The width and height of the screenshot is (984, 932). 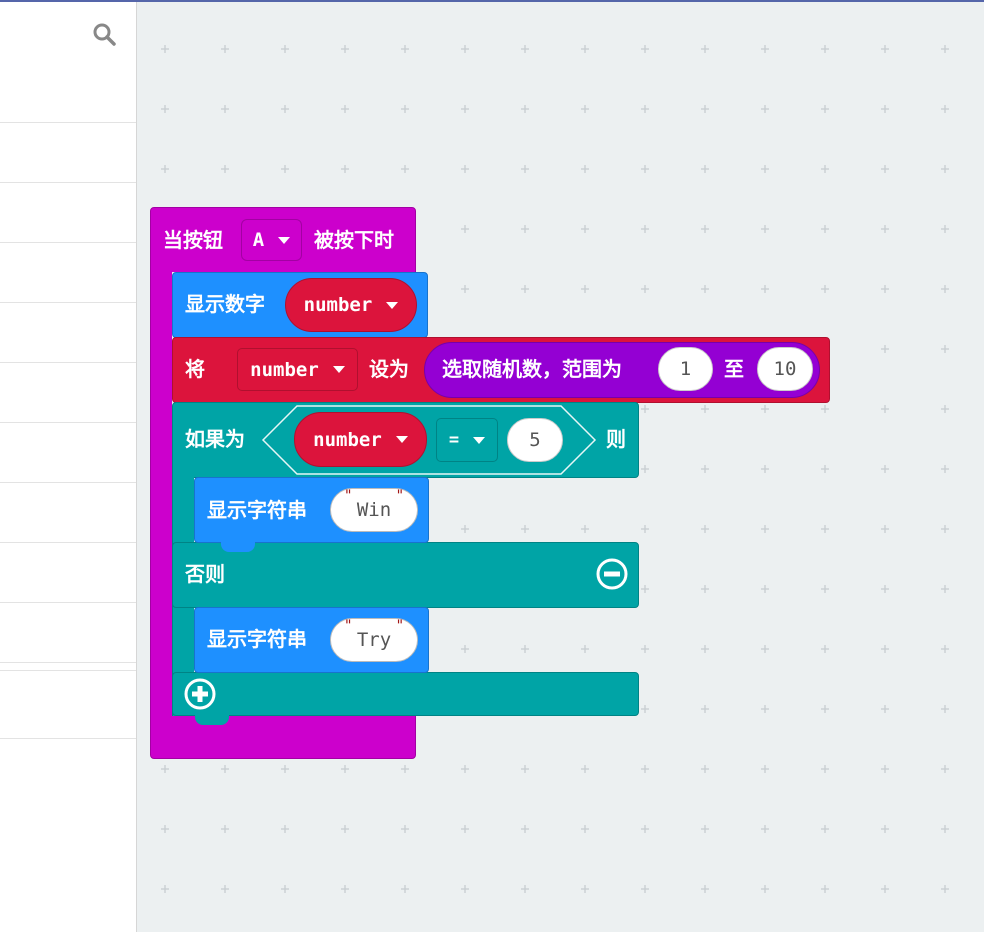 What do you see at coordinates (612, 574) in the screenshot?
I see `remove-else-icon` at bounding box center [612, 574].